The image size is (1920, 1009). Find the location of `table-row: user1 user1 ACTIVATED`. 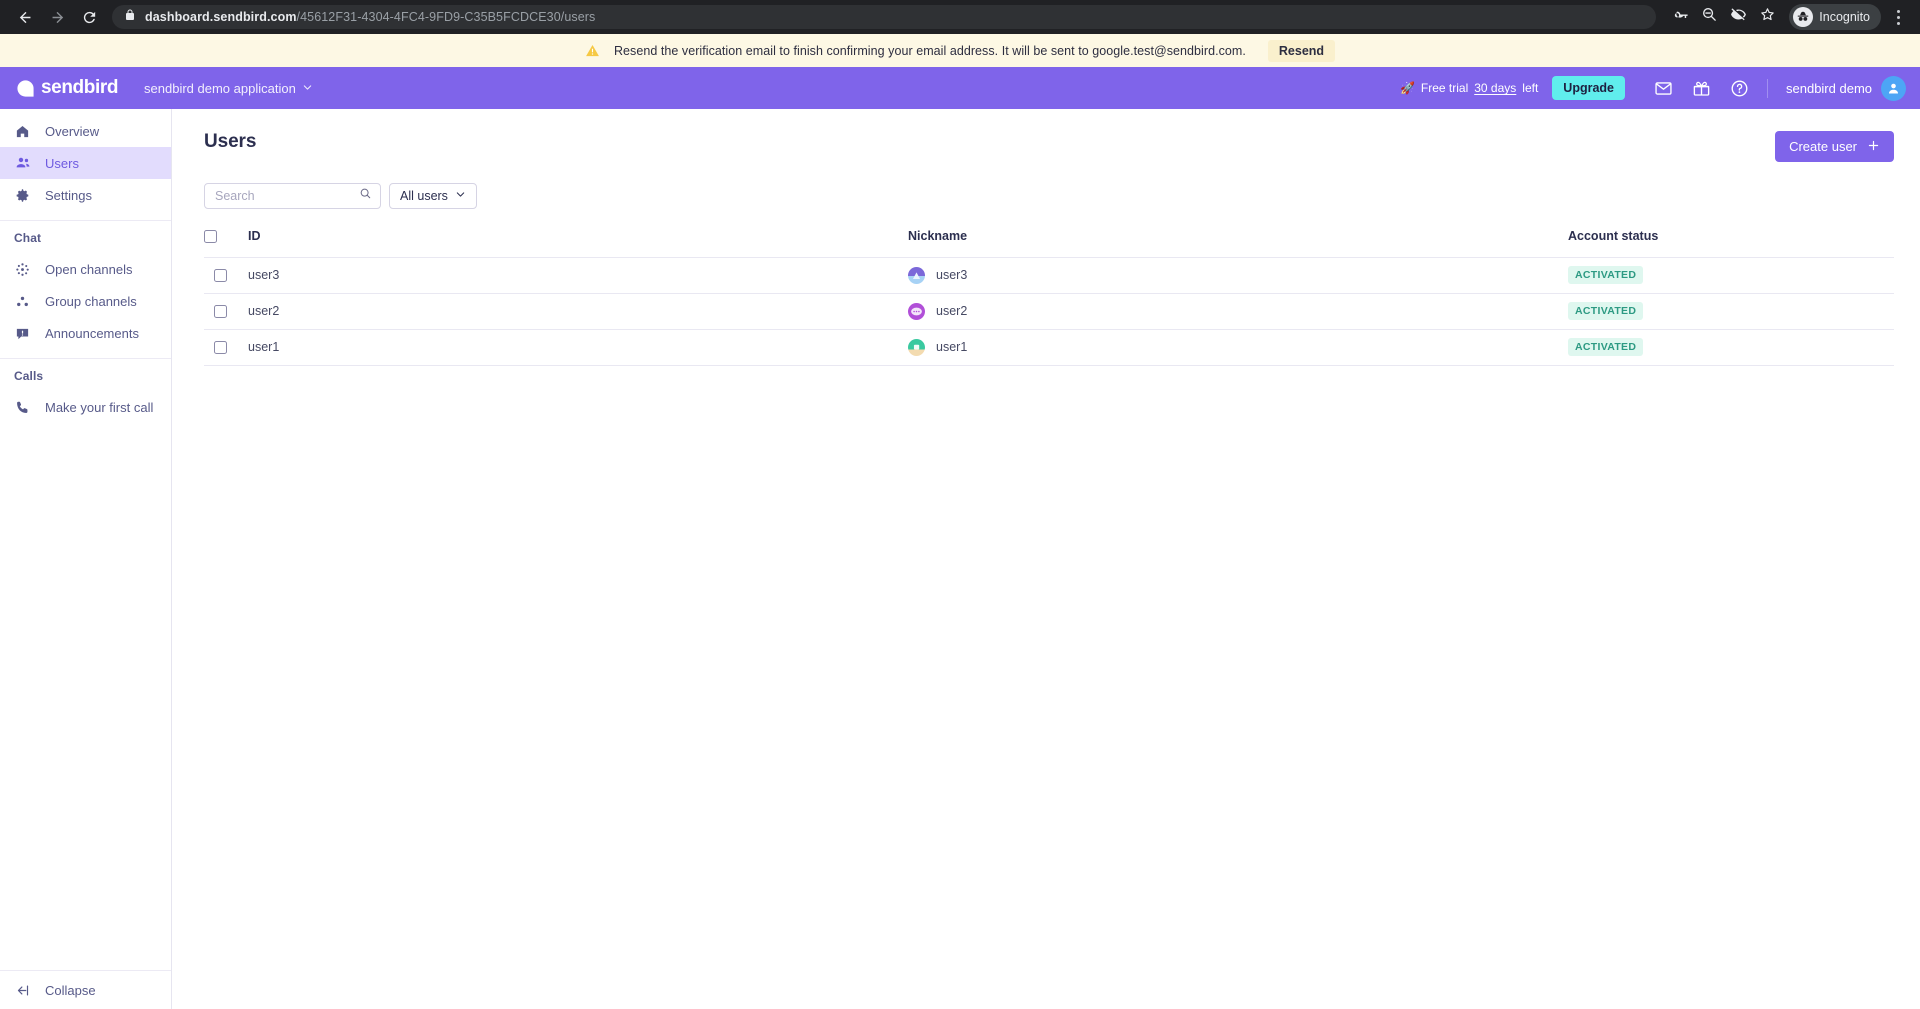

table-row: user1 user1 ACTIVATED is located at coordinates (1049, 347).